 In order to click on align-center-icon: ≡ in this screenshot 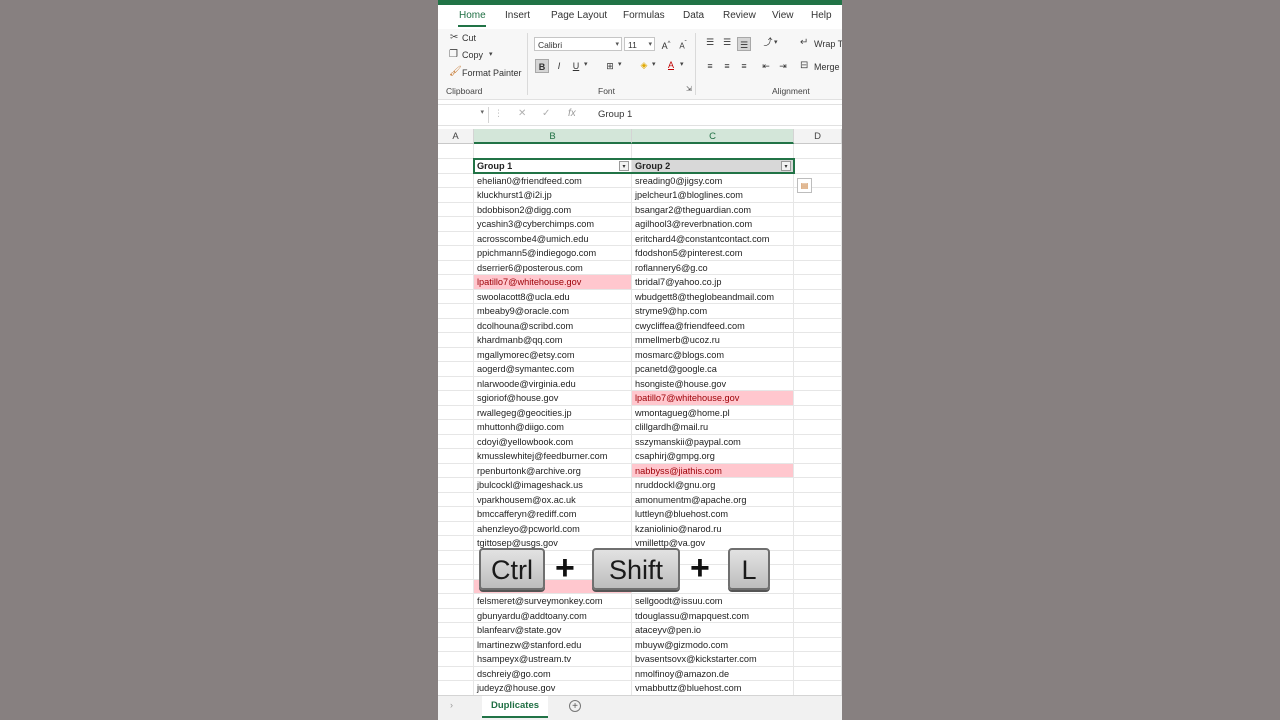, I will do `click(727, 66)`.